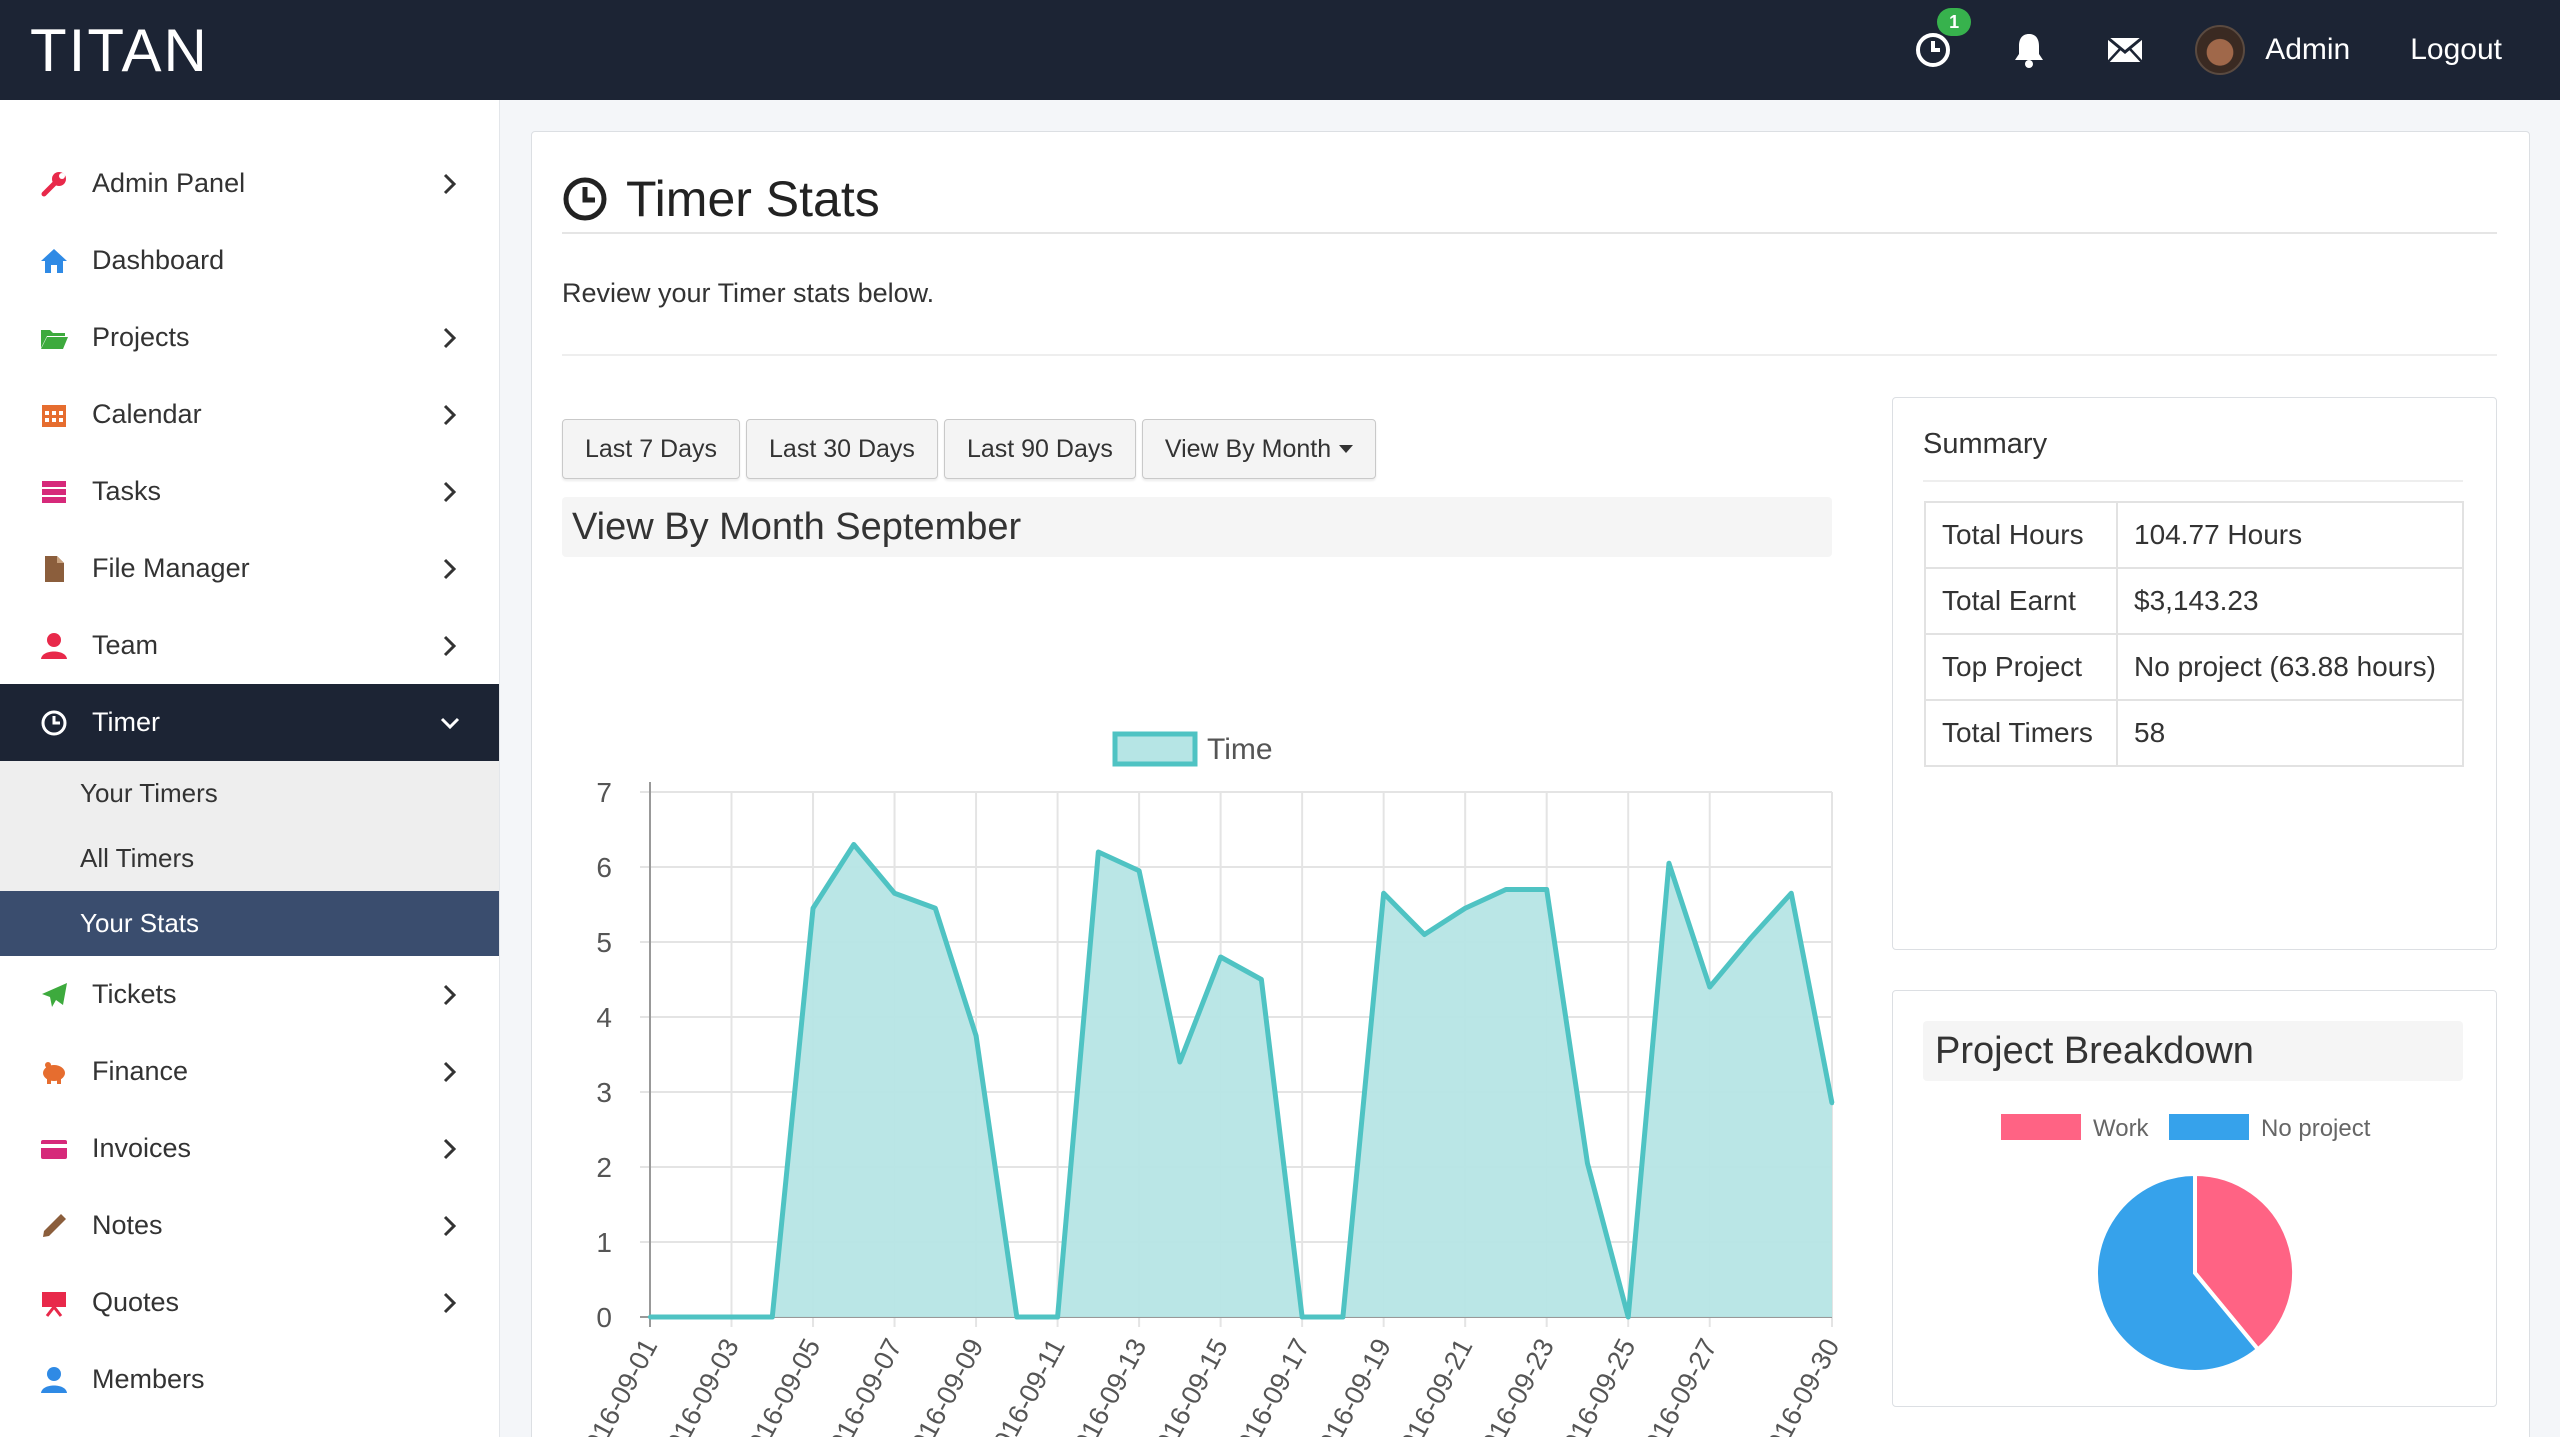  What do you see at coordinates (54, 1072) in the screenshot?
I see `piggy-bank-icon` at bounding box center [54, 1072].